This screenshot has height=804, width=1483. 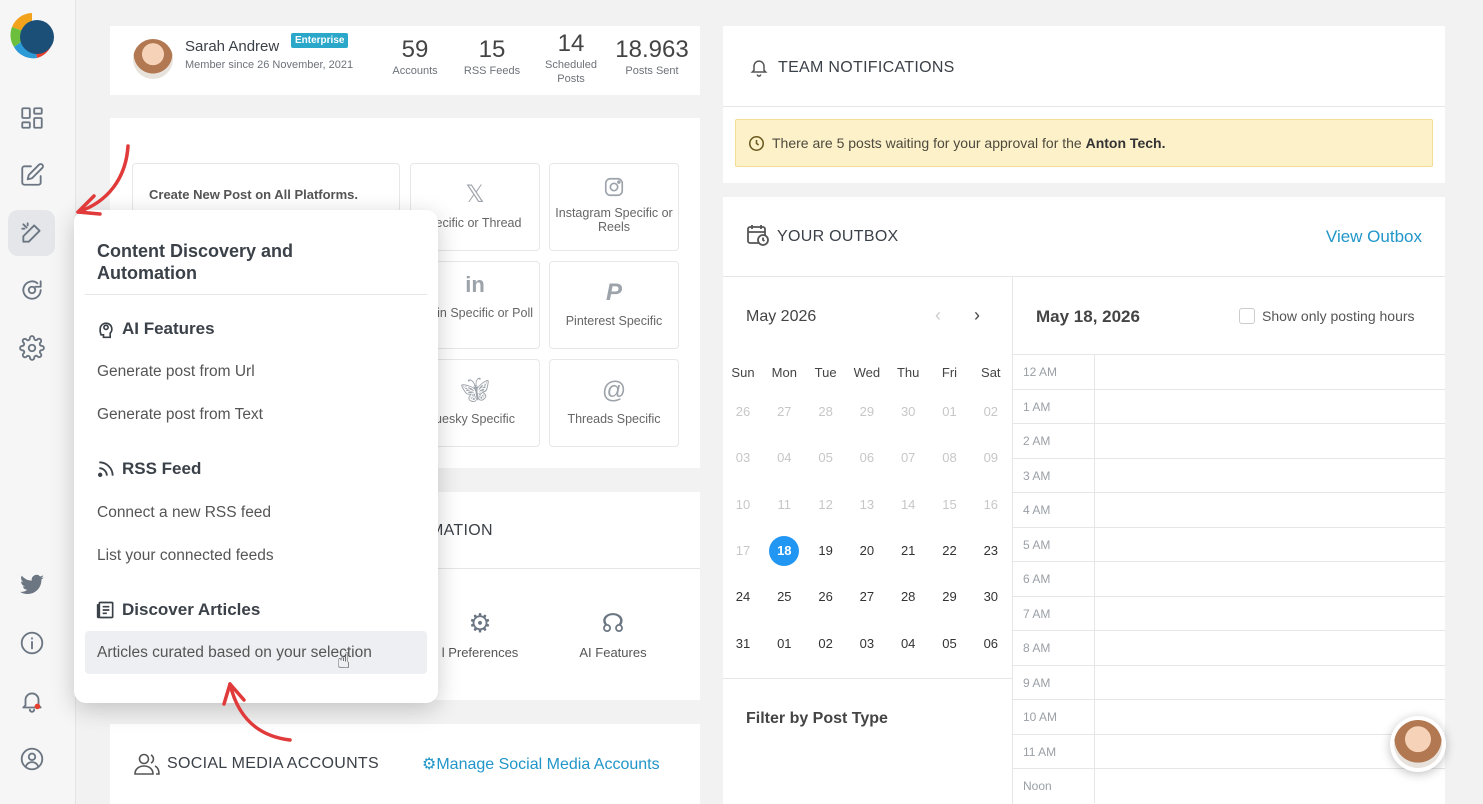 I want to click on dashboard-grid-icon, so click(x=31, y=118).